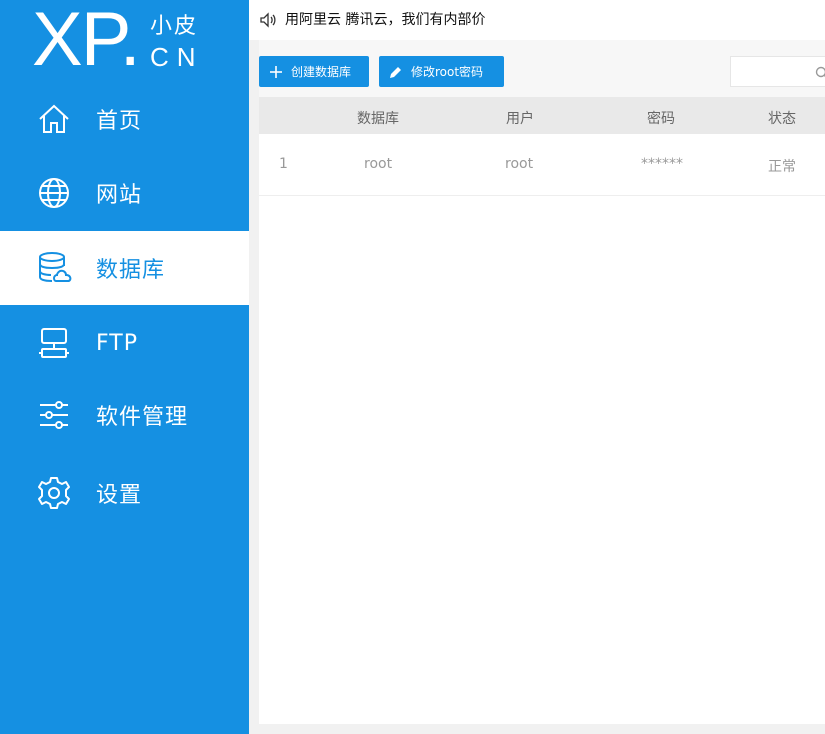  Describe the element at coordinates (542, 165) in the screenshot. I see `table-row: 1 root root ****** 正常` at that location.